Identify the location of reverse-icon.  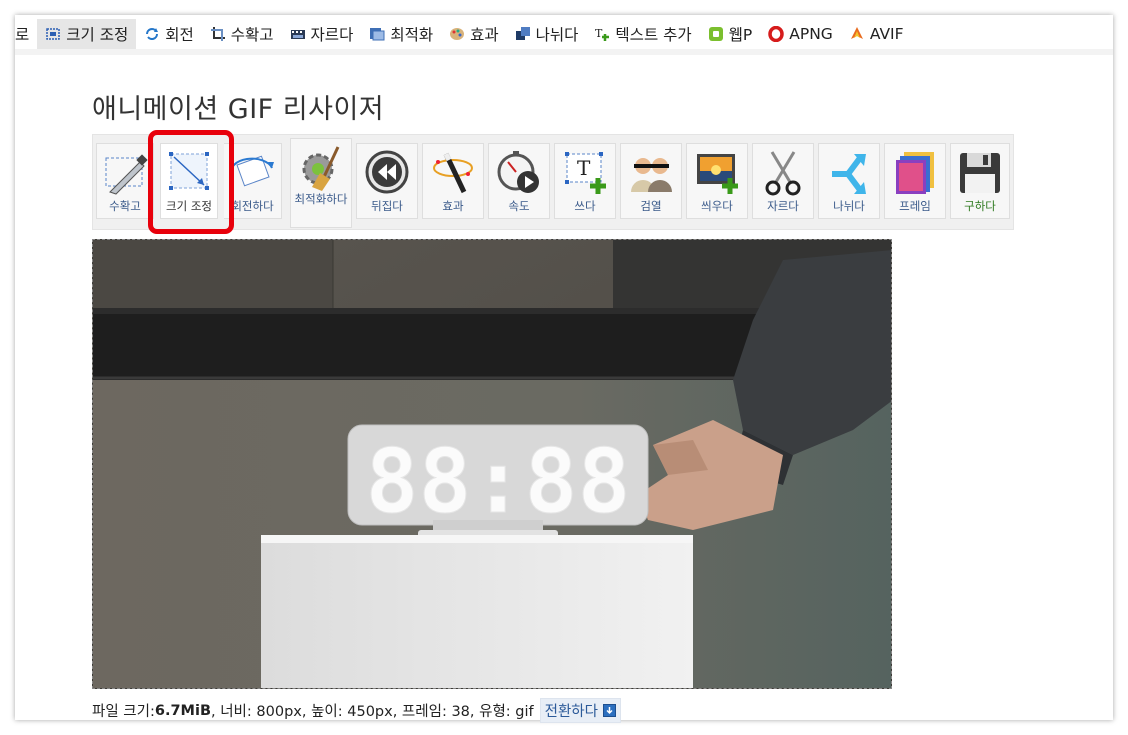
(387, 172).